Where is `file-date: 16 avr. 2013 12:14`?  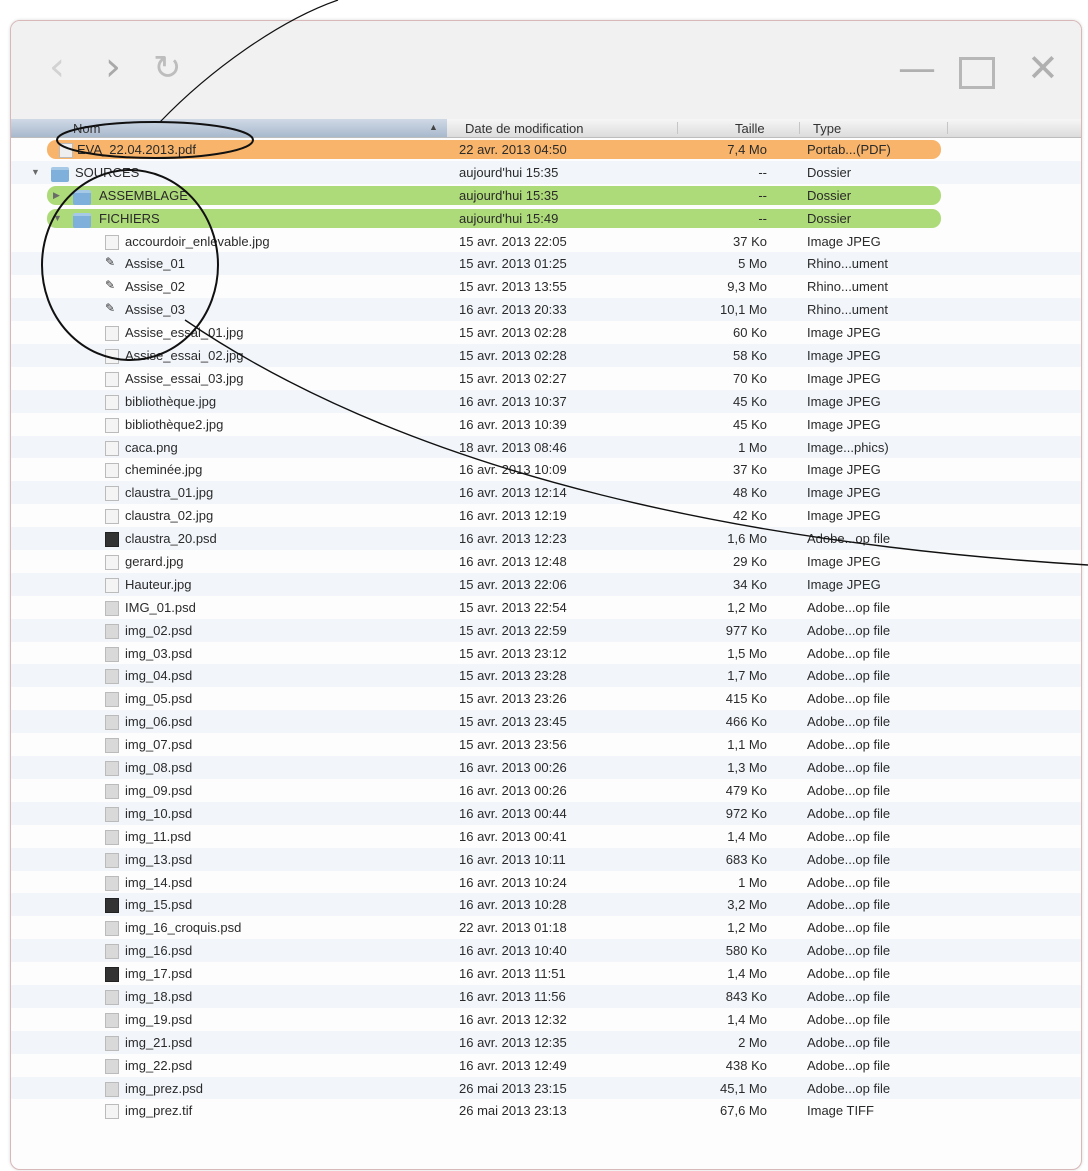
file-date: 16 avr. 2013 12:14 is located at coordinates (513, 493).